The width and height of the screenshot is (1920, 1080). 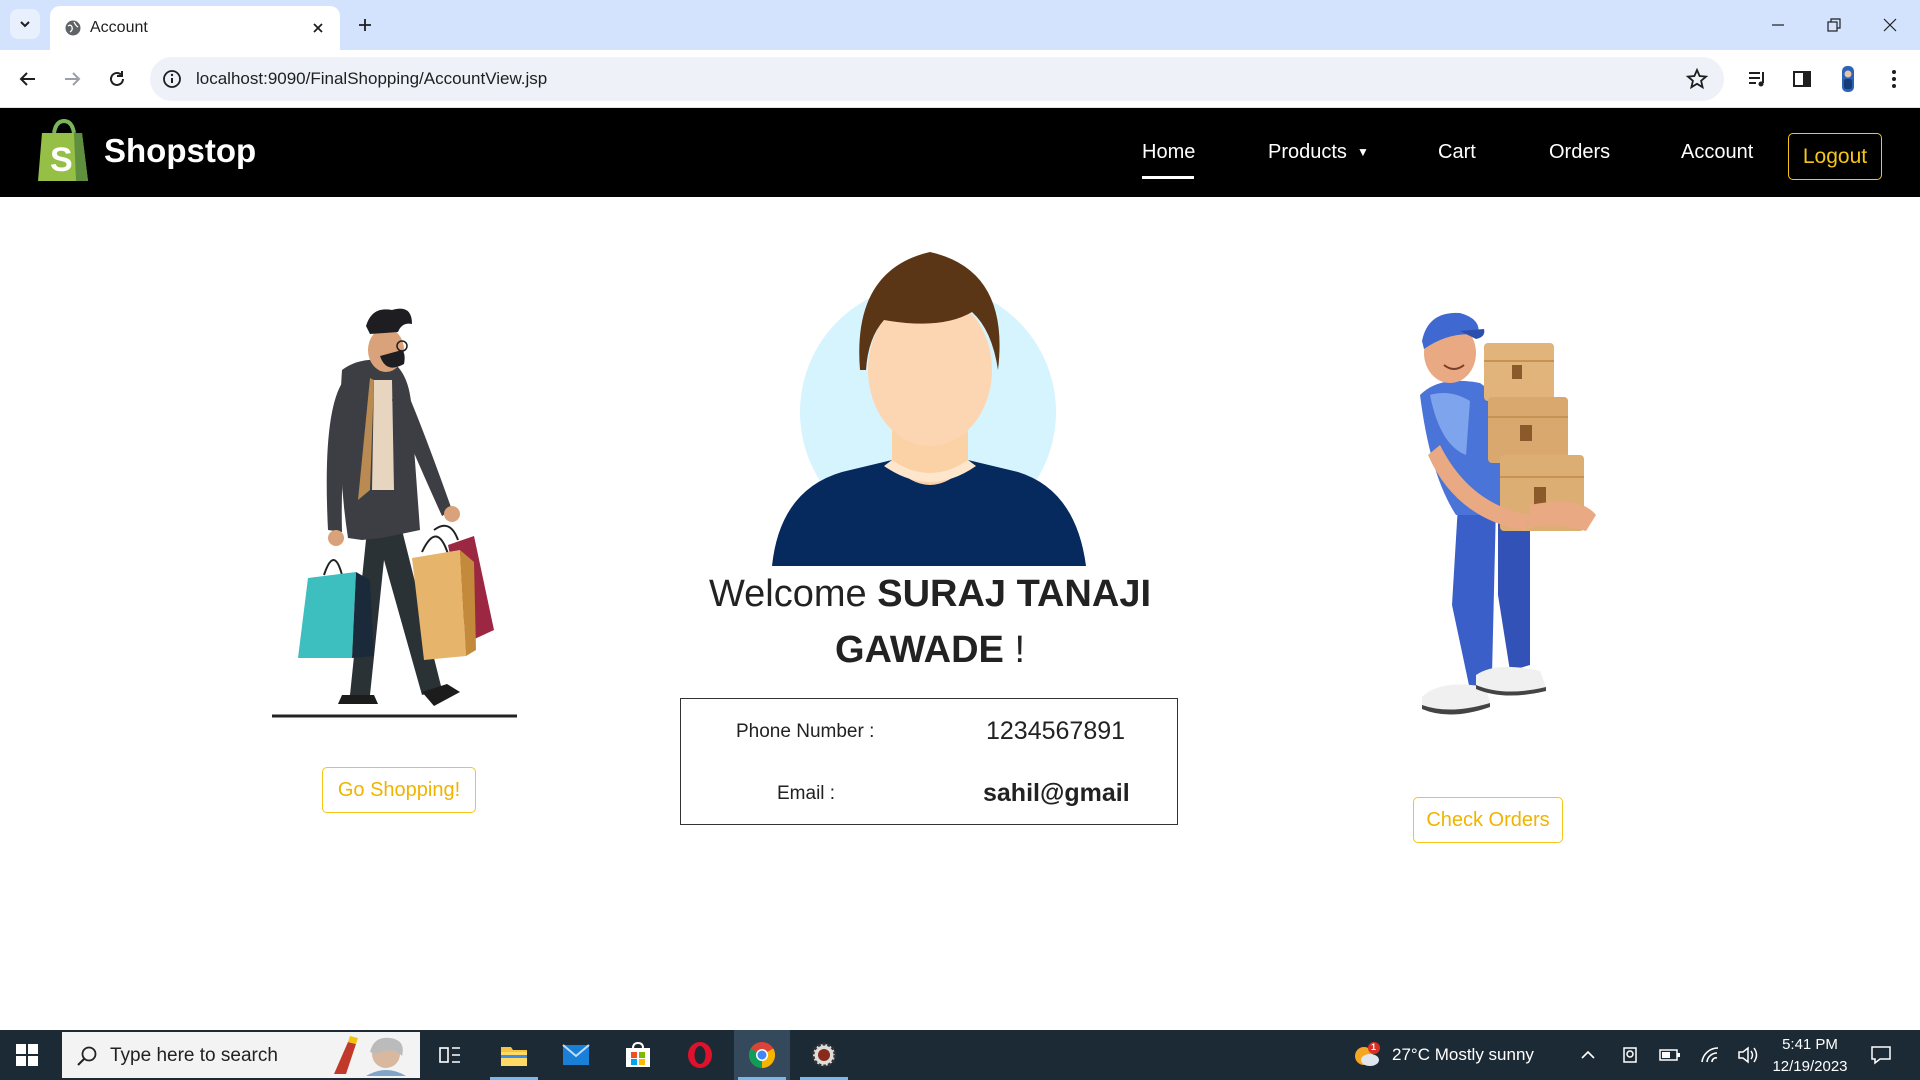 I want to click on user-avatar, so click(x=929, y=409).